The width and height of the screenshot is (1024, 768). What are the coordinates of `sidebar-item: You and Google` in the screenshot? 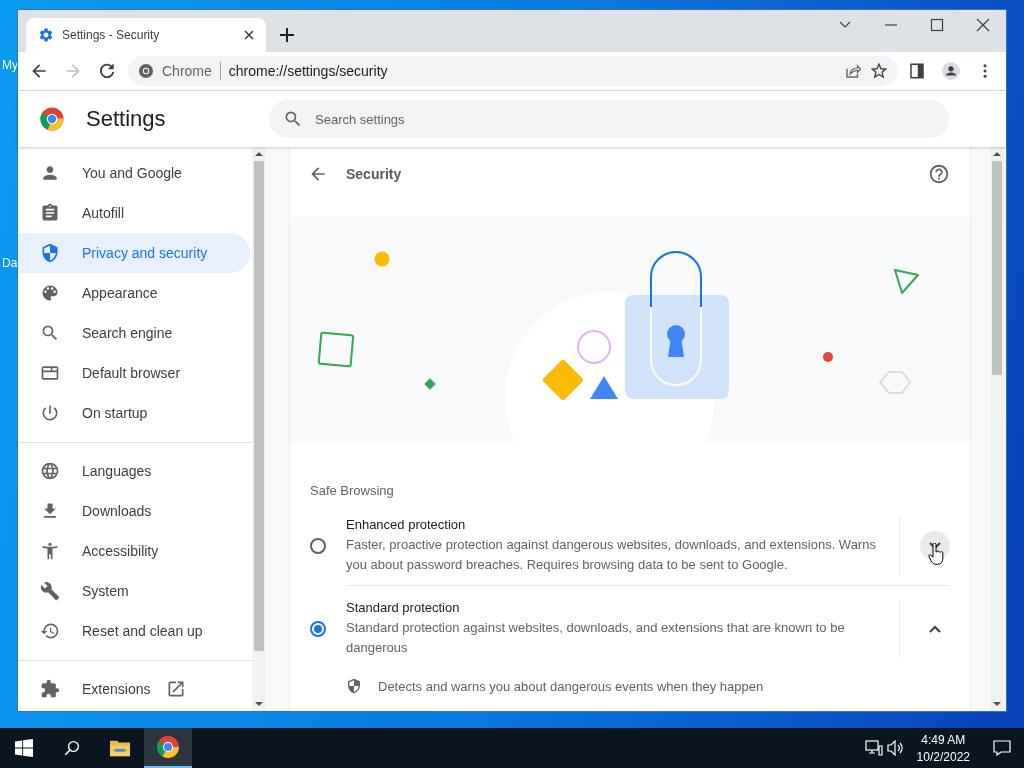 It's located at (134, 173).